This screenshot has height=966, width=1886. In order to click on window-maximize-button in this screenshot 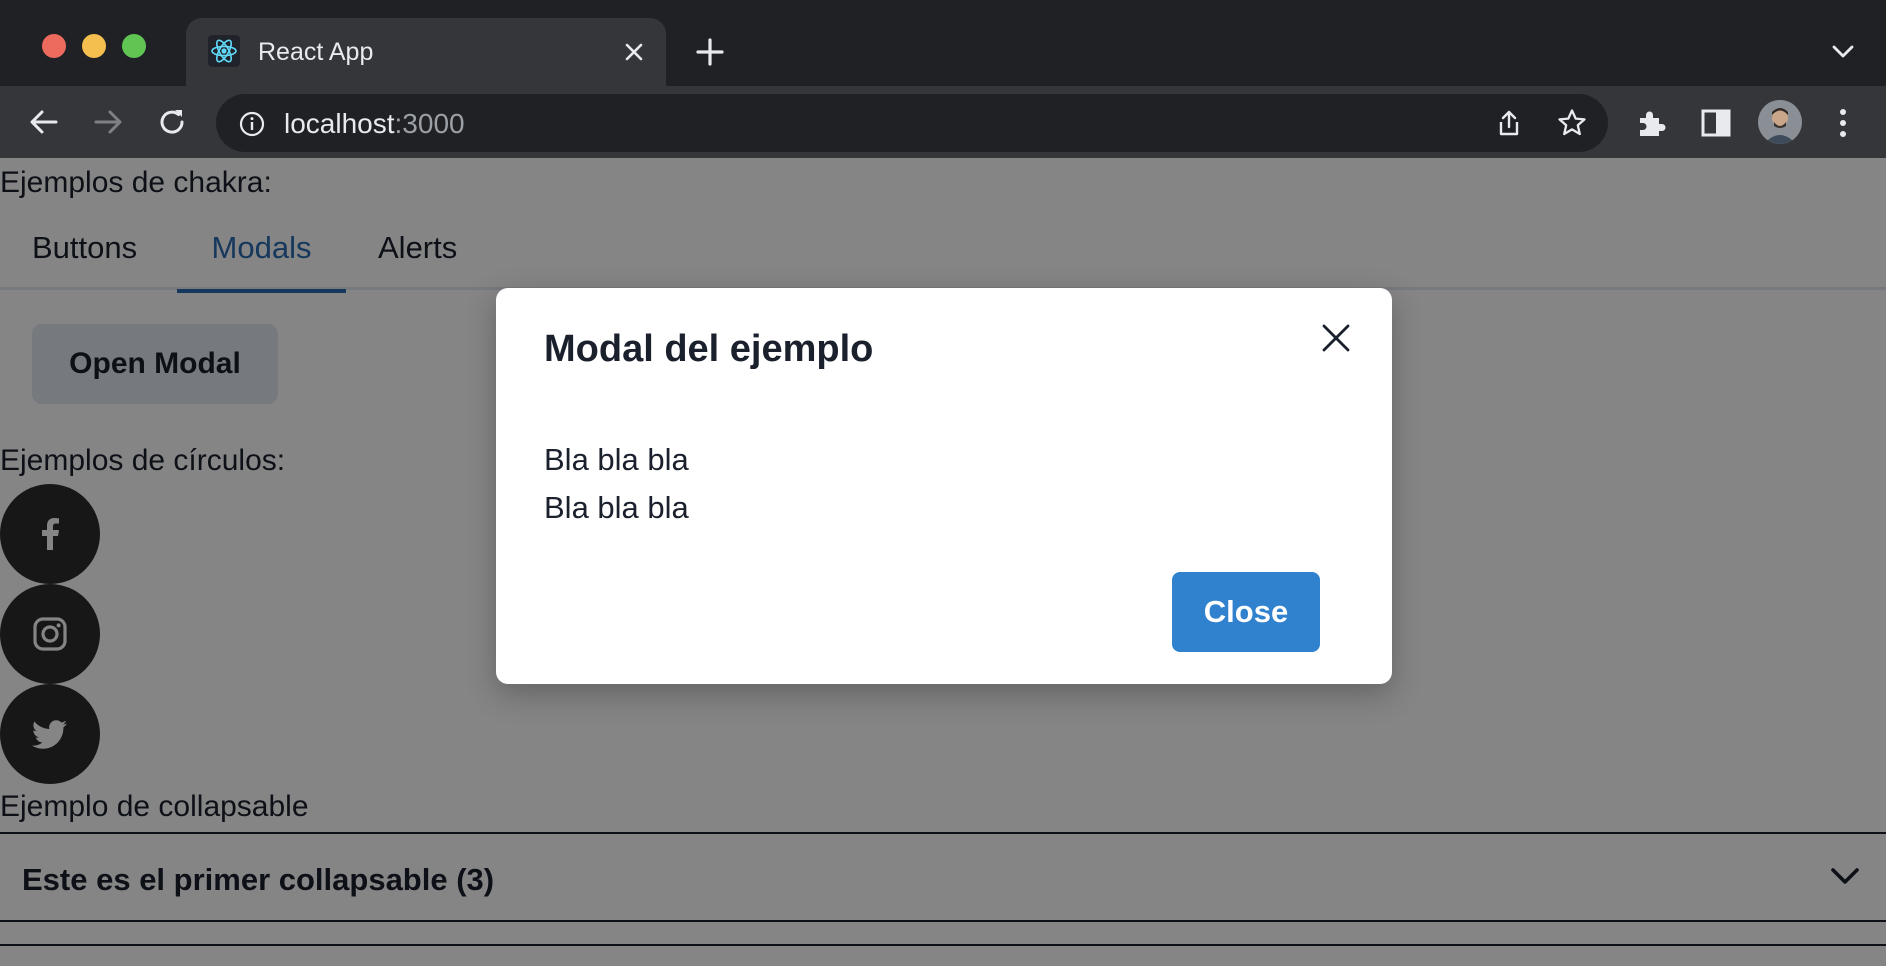, I will do `click(134, 46)`.